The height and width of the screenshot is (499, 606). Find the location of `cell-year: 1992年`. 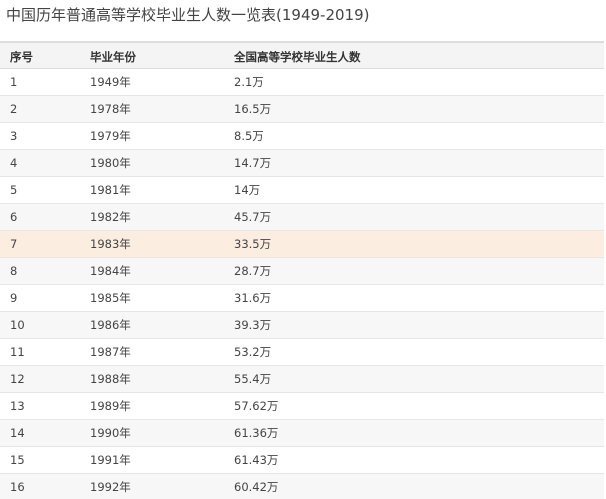

cell-year: 1992年 is located at coordinates (110, 487).